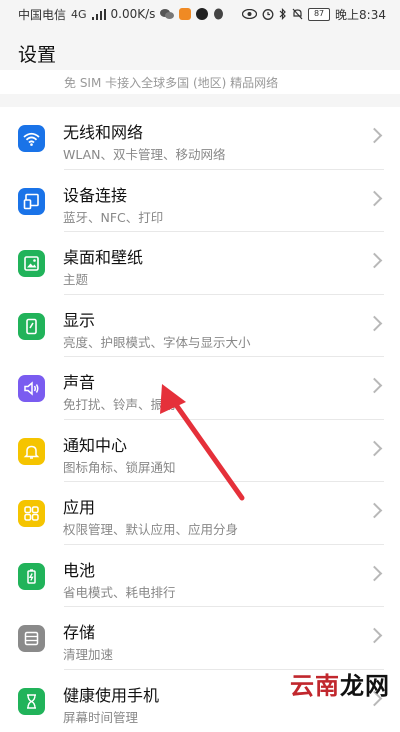 This screenshot has height=732, width=400. Describe the element at coordinates (167, 14) in the screenshot. I see `wechat-icon` at that location.